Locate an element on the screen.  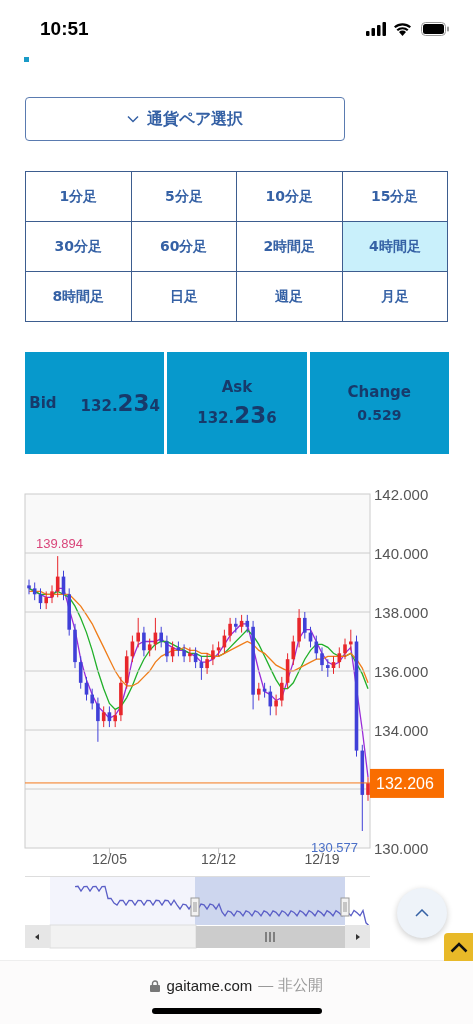
timeframe-tab: 30分足 is located at coordinates (78, 246).